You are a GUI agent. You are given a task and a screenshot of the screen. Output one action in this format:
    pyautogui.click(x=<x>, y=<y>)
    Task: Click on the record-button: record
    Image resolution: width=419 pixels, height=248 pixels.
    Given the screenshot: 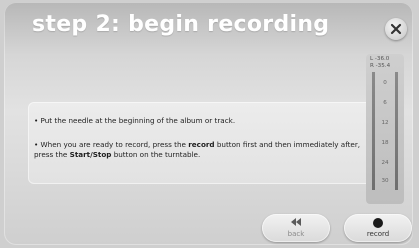 What is the action you would take?
    pyautogui.click(x=378, y=228)
    